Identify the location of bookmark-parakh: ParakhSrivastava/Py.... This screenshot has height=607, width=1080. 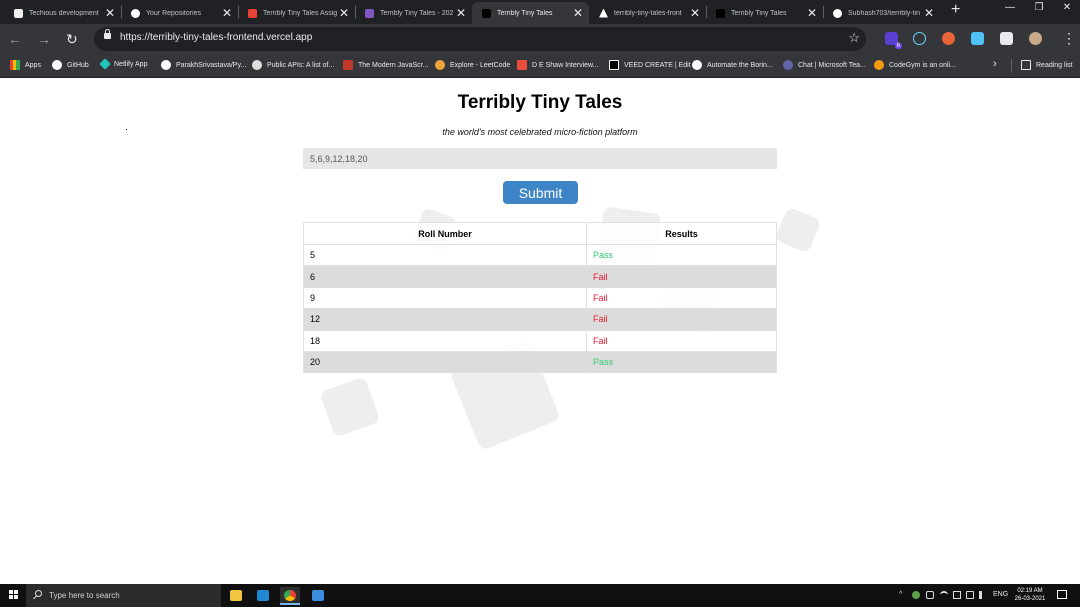
(203, 65).